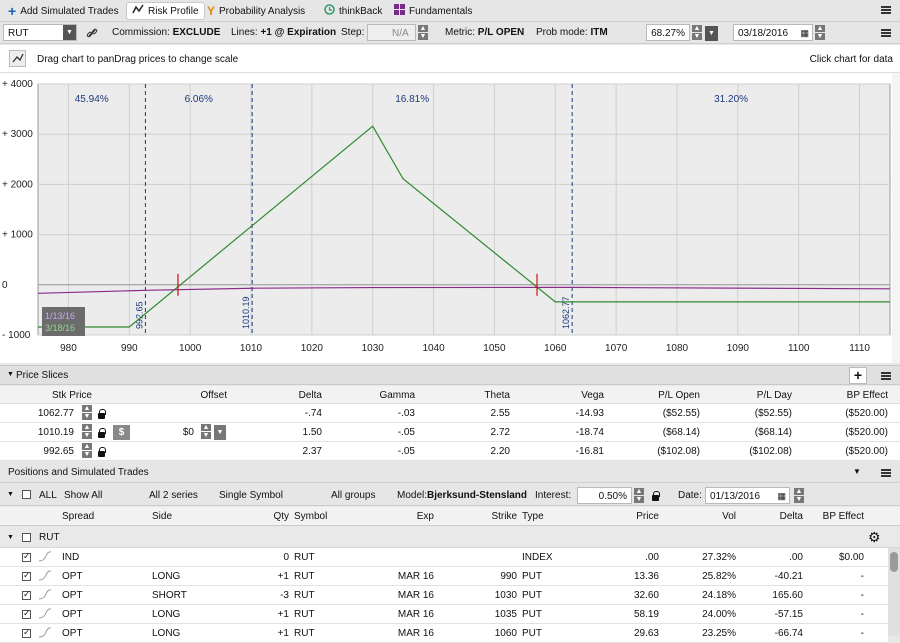  What do you see at coordinates (532, 576) in the screenshot?
I see `position-type: PUT` at bounding box center [532, 576].